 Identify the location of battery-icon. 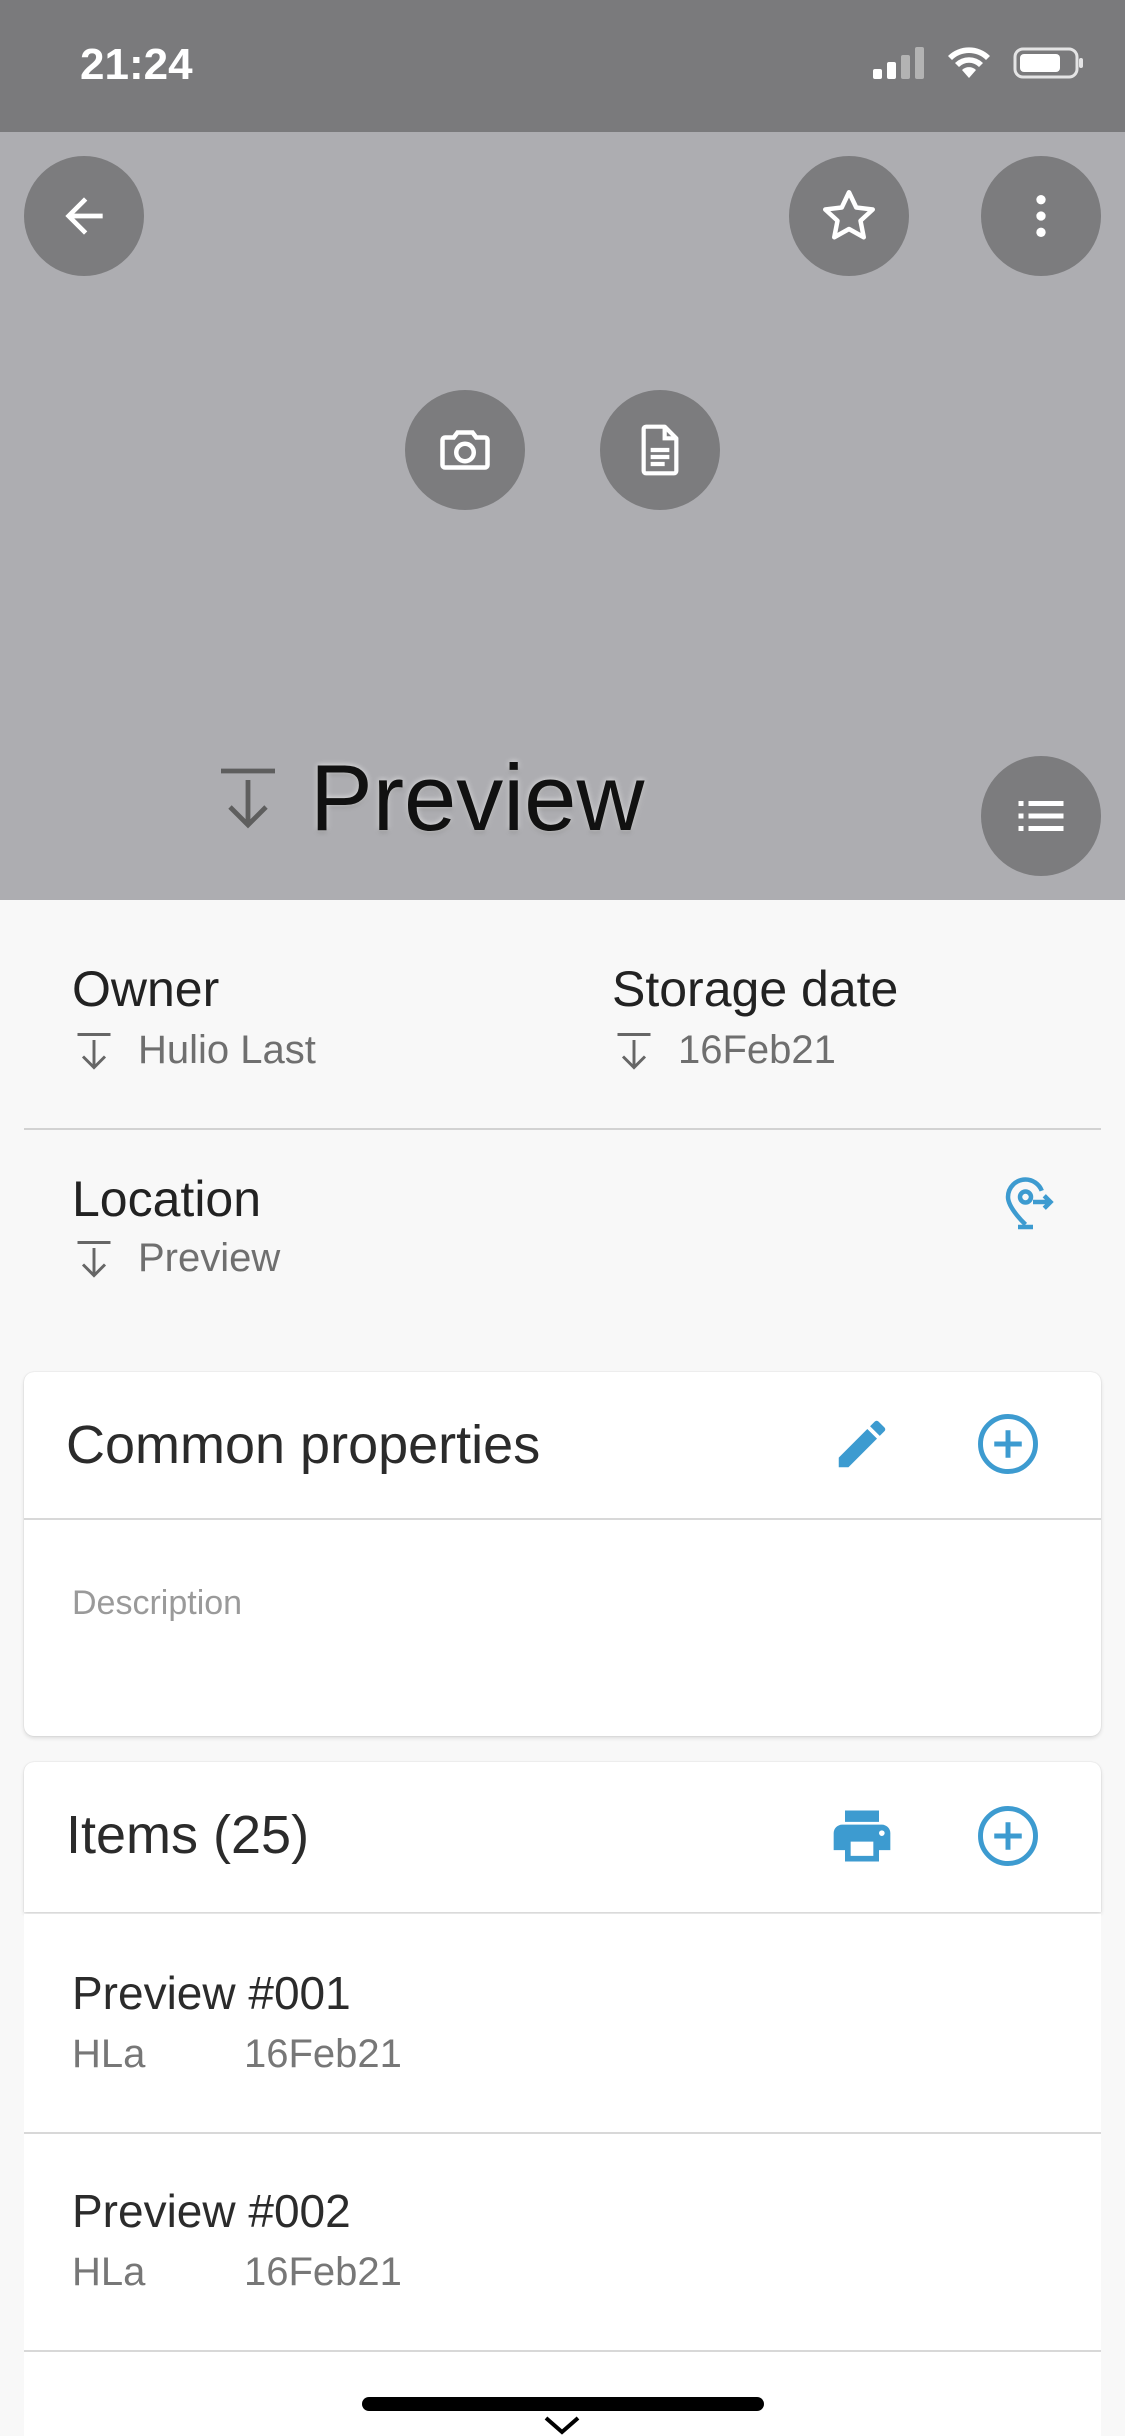
(1048, 63).